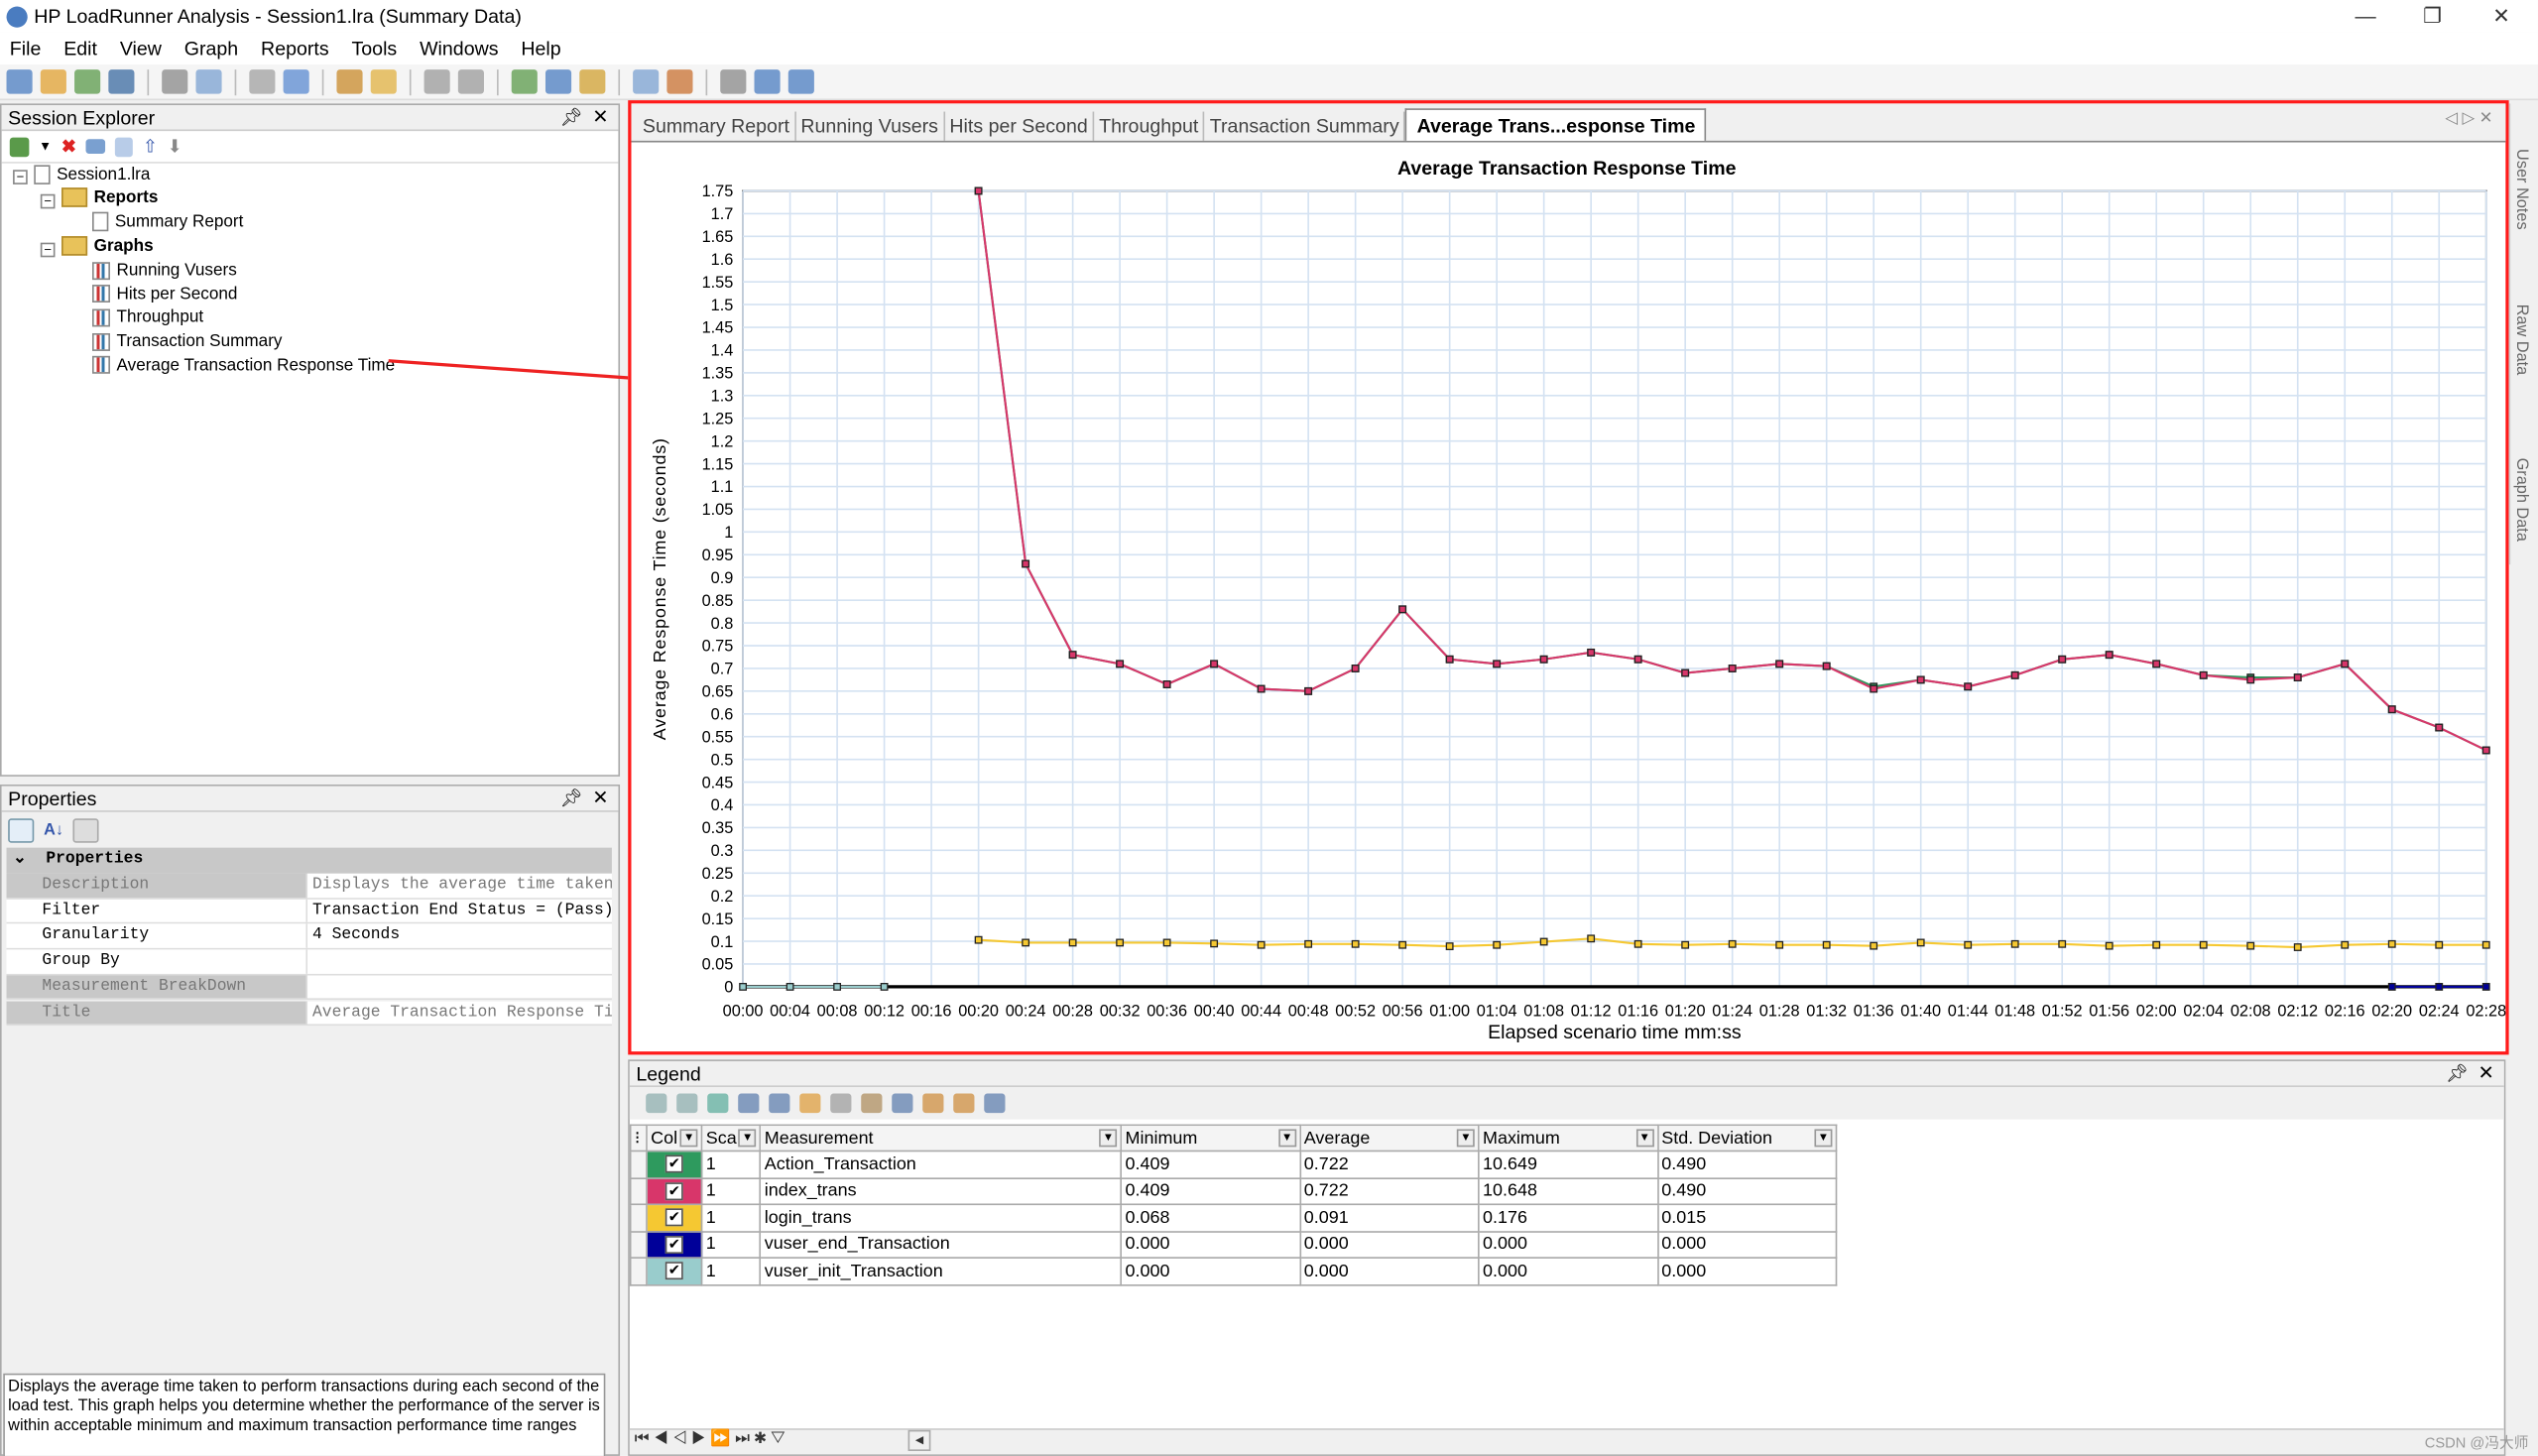  Describe the element at coordinates (1747, 1138) in the screenshot. I see `column-header: Std. Deviation ▼` at that location.